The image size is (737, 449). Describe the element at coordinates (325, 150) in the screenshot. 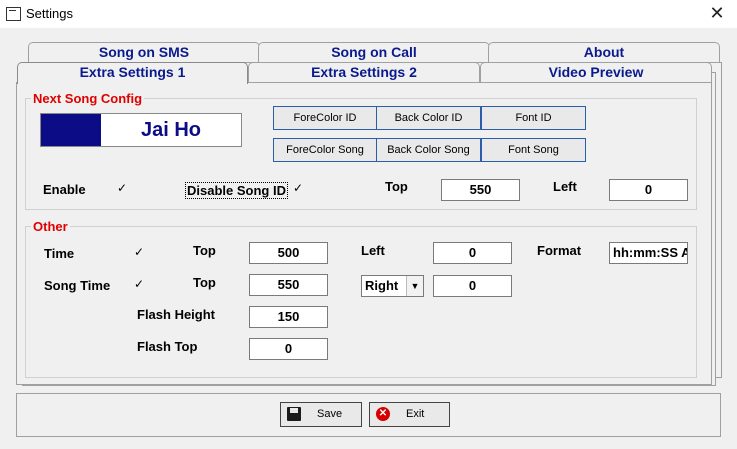

I see `forecolor-song-button: ForeColor Song` at that location.